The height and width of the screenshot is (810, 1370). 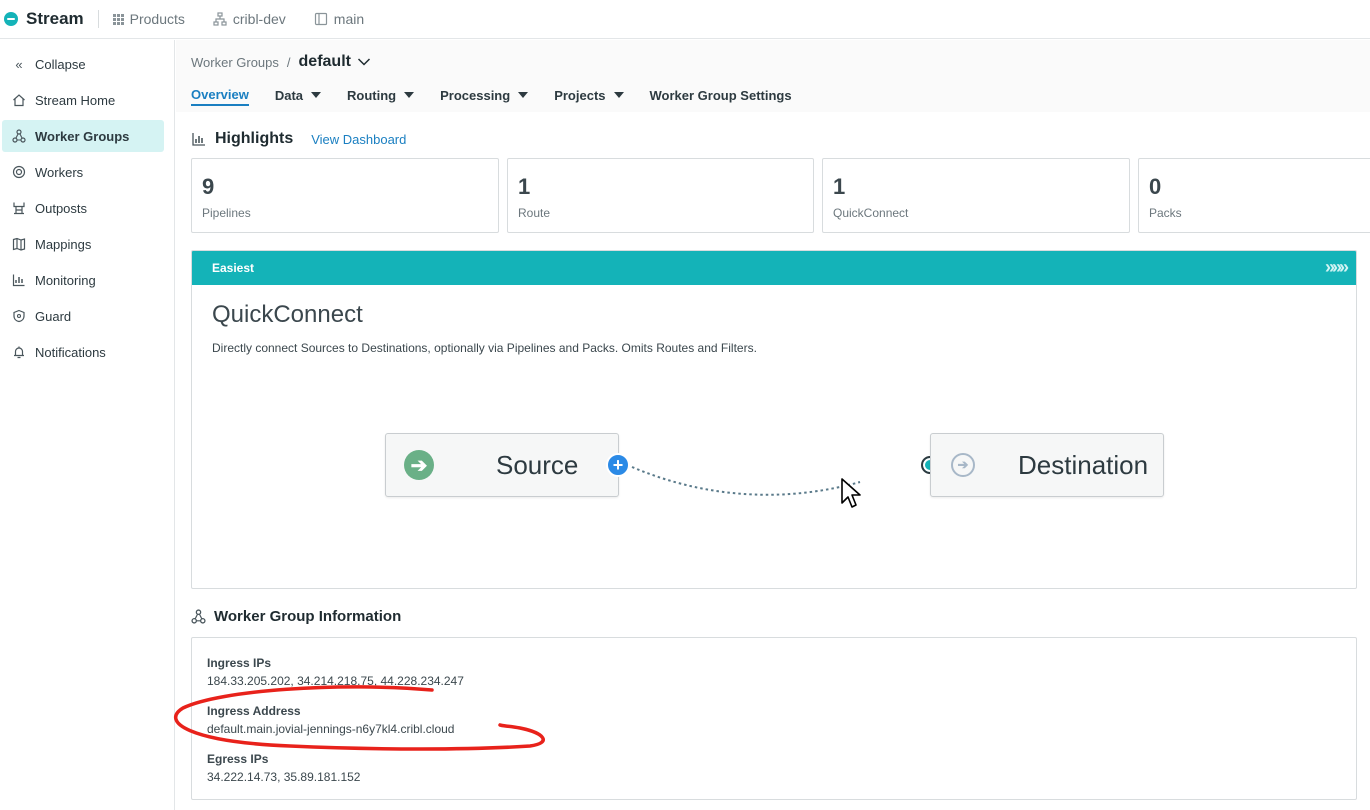 I want to click on stat-card-route: 1 Route, so click(x=660, y=195).